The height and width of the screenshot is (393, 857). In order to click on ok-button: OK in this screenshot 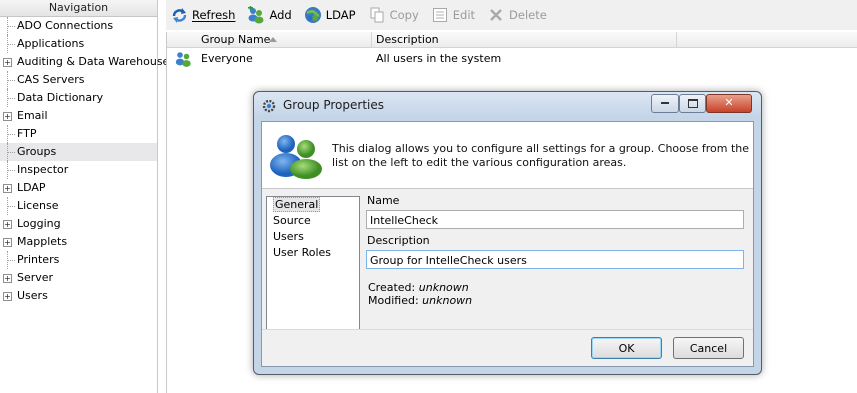, I will do `click(626, 348)`.